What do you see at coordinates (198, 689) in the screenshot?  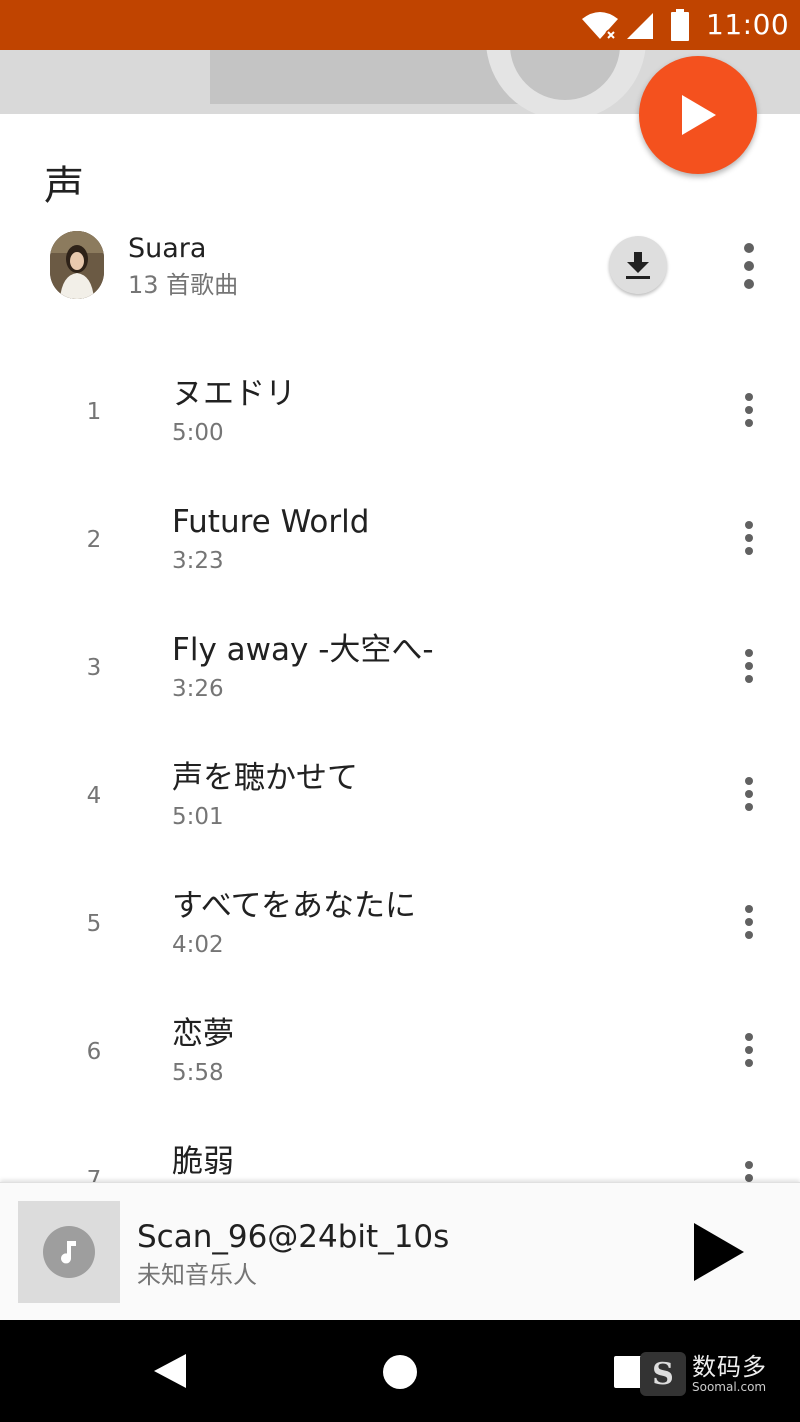 I see `track-duration: 3:26` at bounding box center [198, 689].